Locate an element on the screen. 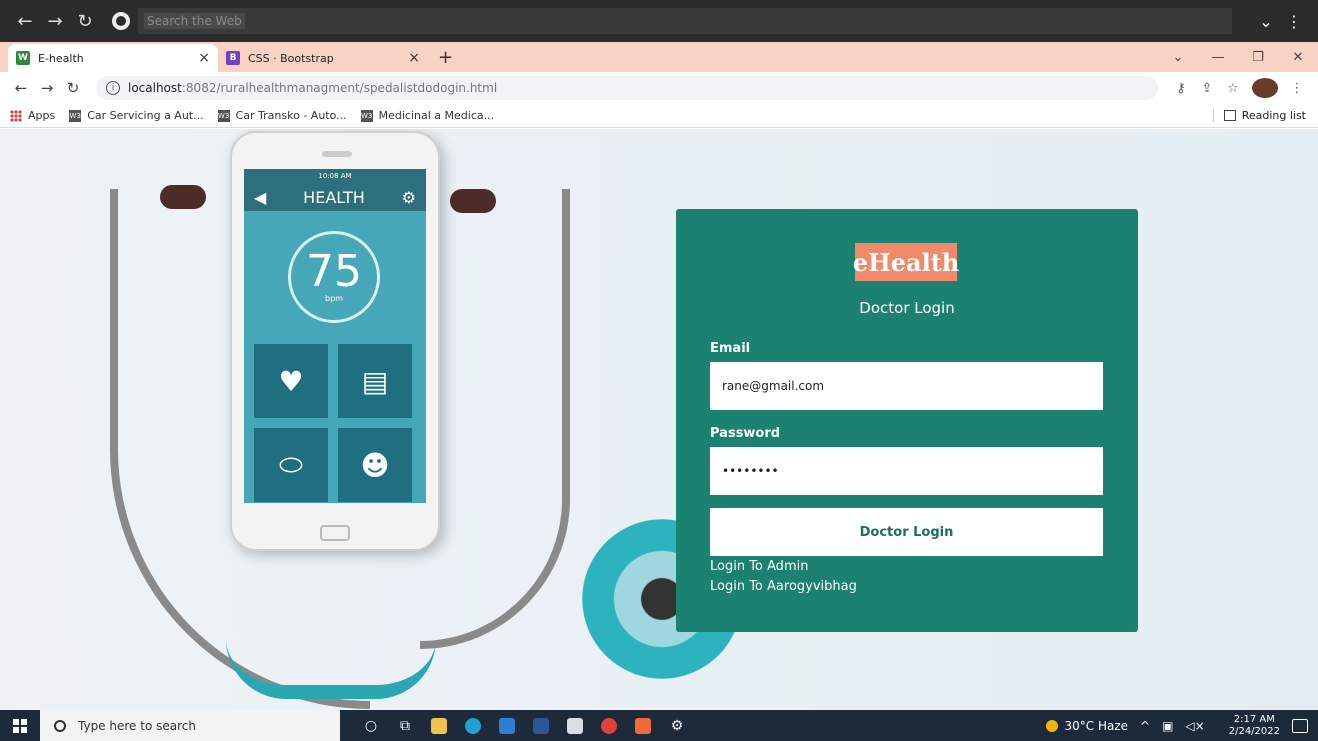 This screenshot has height=741, width=1318. new-tab-icon: + is located at coordinates (445, 59).